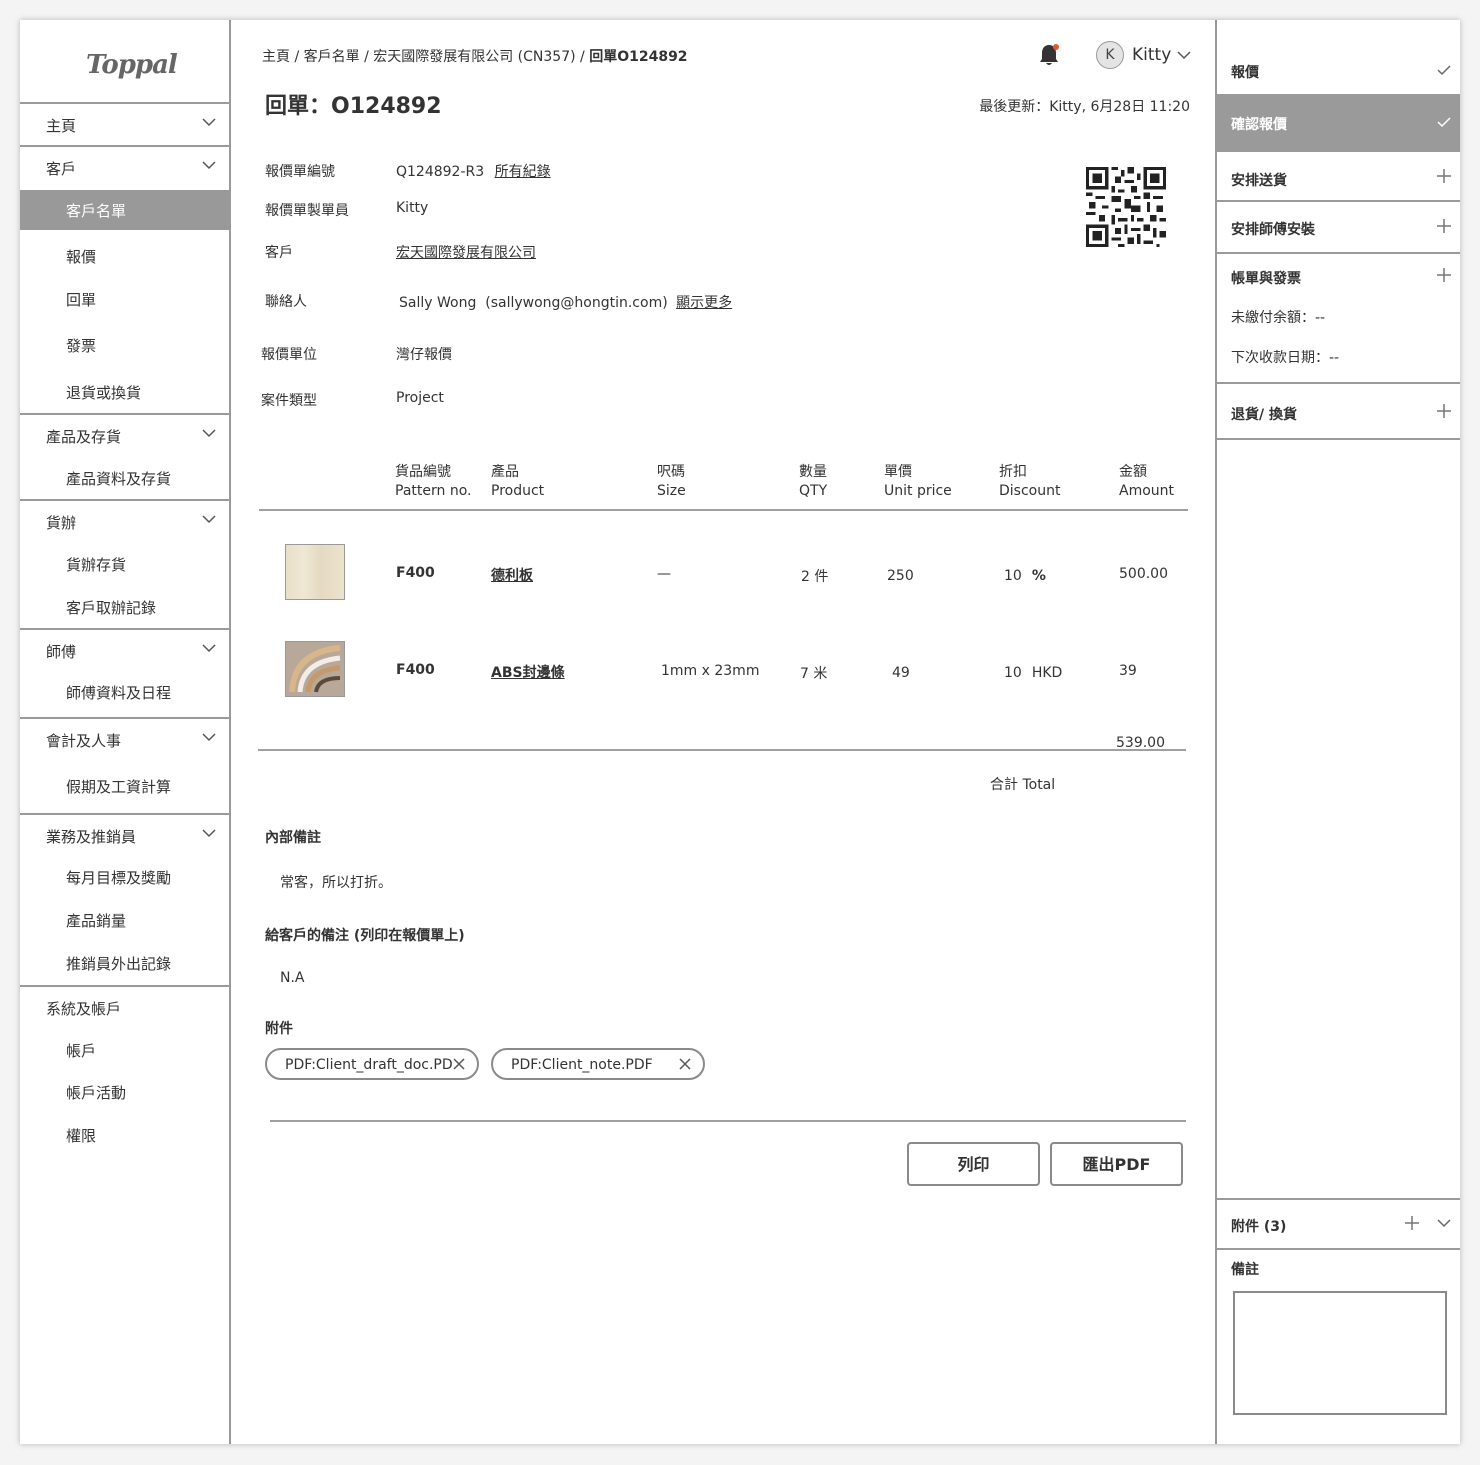  Describe the element at coordinates (704, 303) in the screenshot. I see `show-more-link: 顯示更多` at that location.